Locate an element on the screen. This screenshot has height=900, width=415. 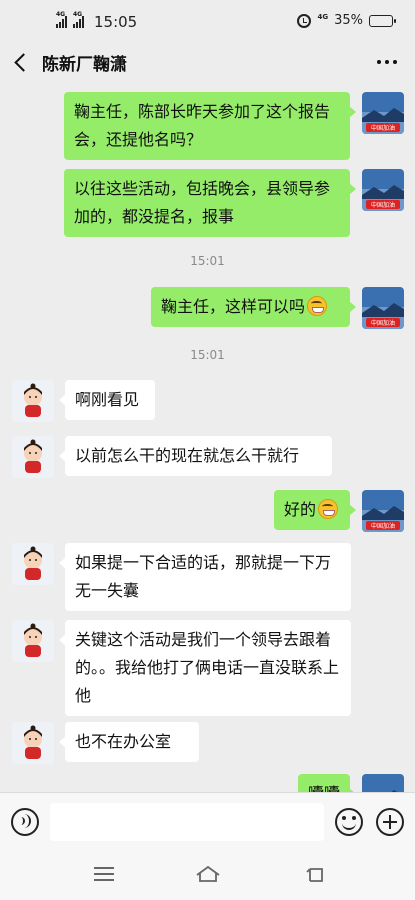
message-bubble-incoming: 以前怎么干的现在就怎么干就行 is located at coordinates (195, 456).